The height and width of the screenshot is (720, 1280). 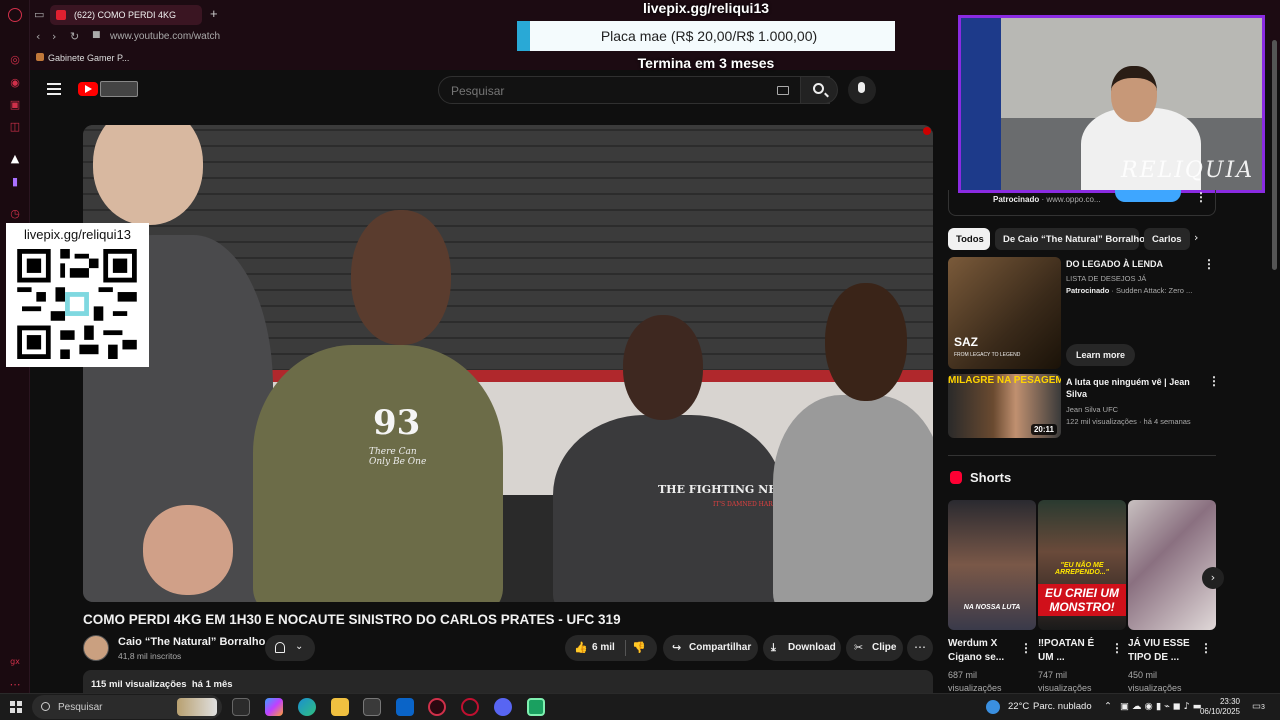 What do you see at coordinates (54, 89) in the screenshot?
I see `menu-icon` at bounding box center [54, 89].